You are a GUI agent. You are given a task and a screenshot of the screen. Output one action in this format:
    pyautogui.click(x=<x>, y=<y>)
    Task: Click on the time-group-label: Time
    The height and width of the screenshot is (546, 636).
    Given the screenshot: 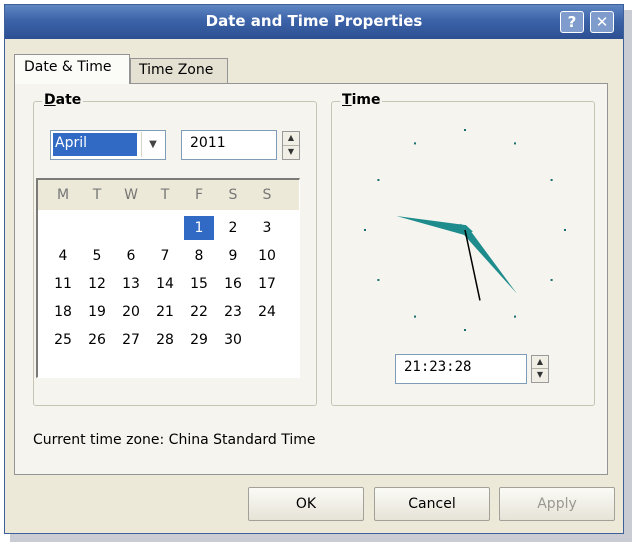 What is the action you would take?
    pyautogui.click(x=361, y=100)
    